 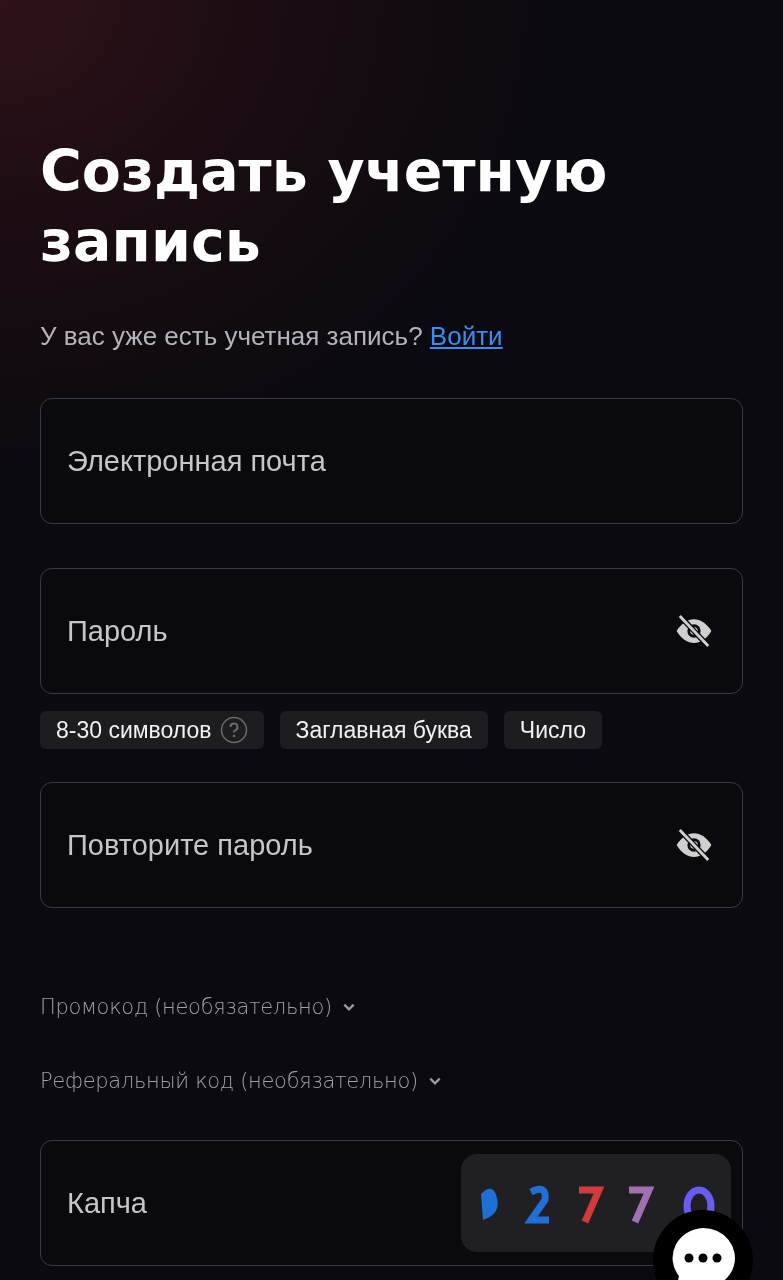 I want to click on optional-label: Промокод (необязательно), so click(x=186, y=1007).